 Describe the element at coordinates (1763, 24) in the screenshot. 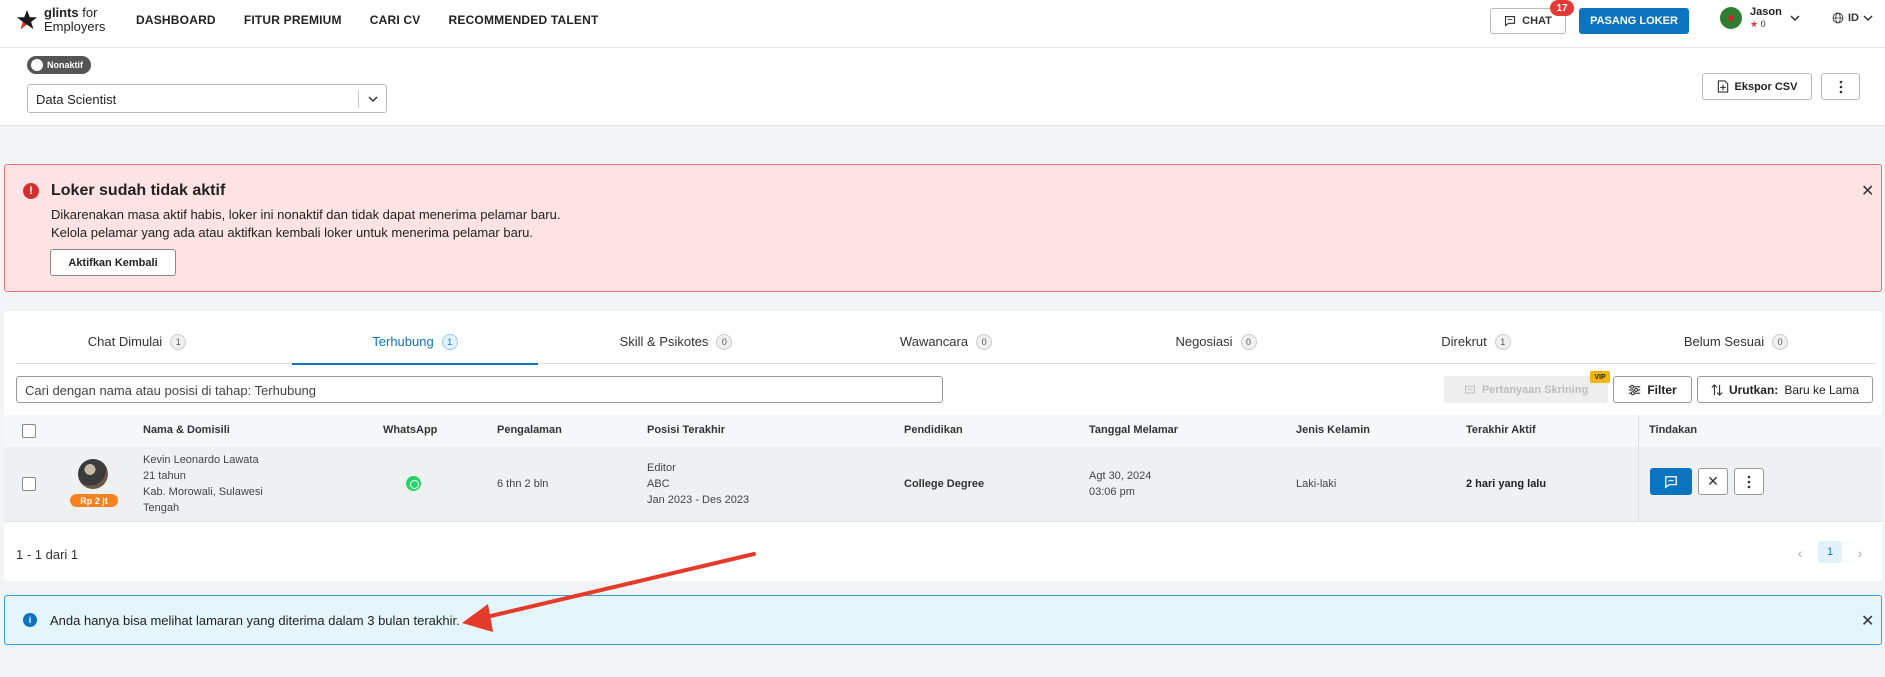

I see `user-stars: 0` at that location.